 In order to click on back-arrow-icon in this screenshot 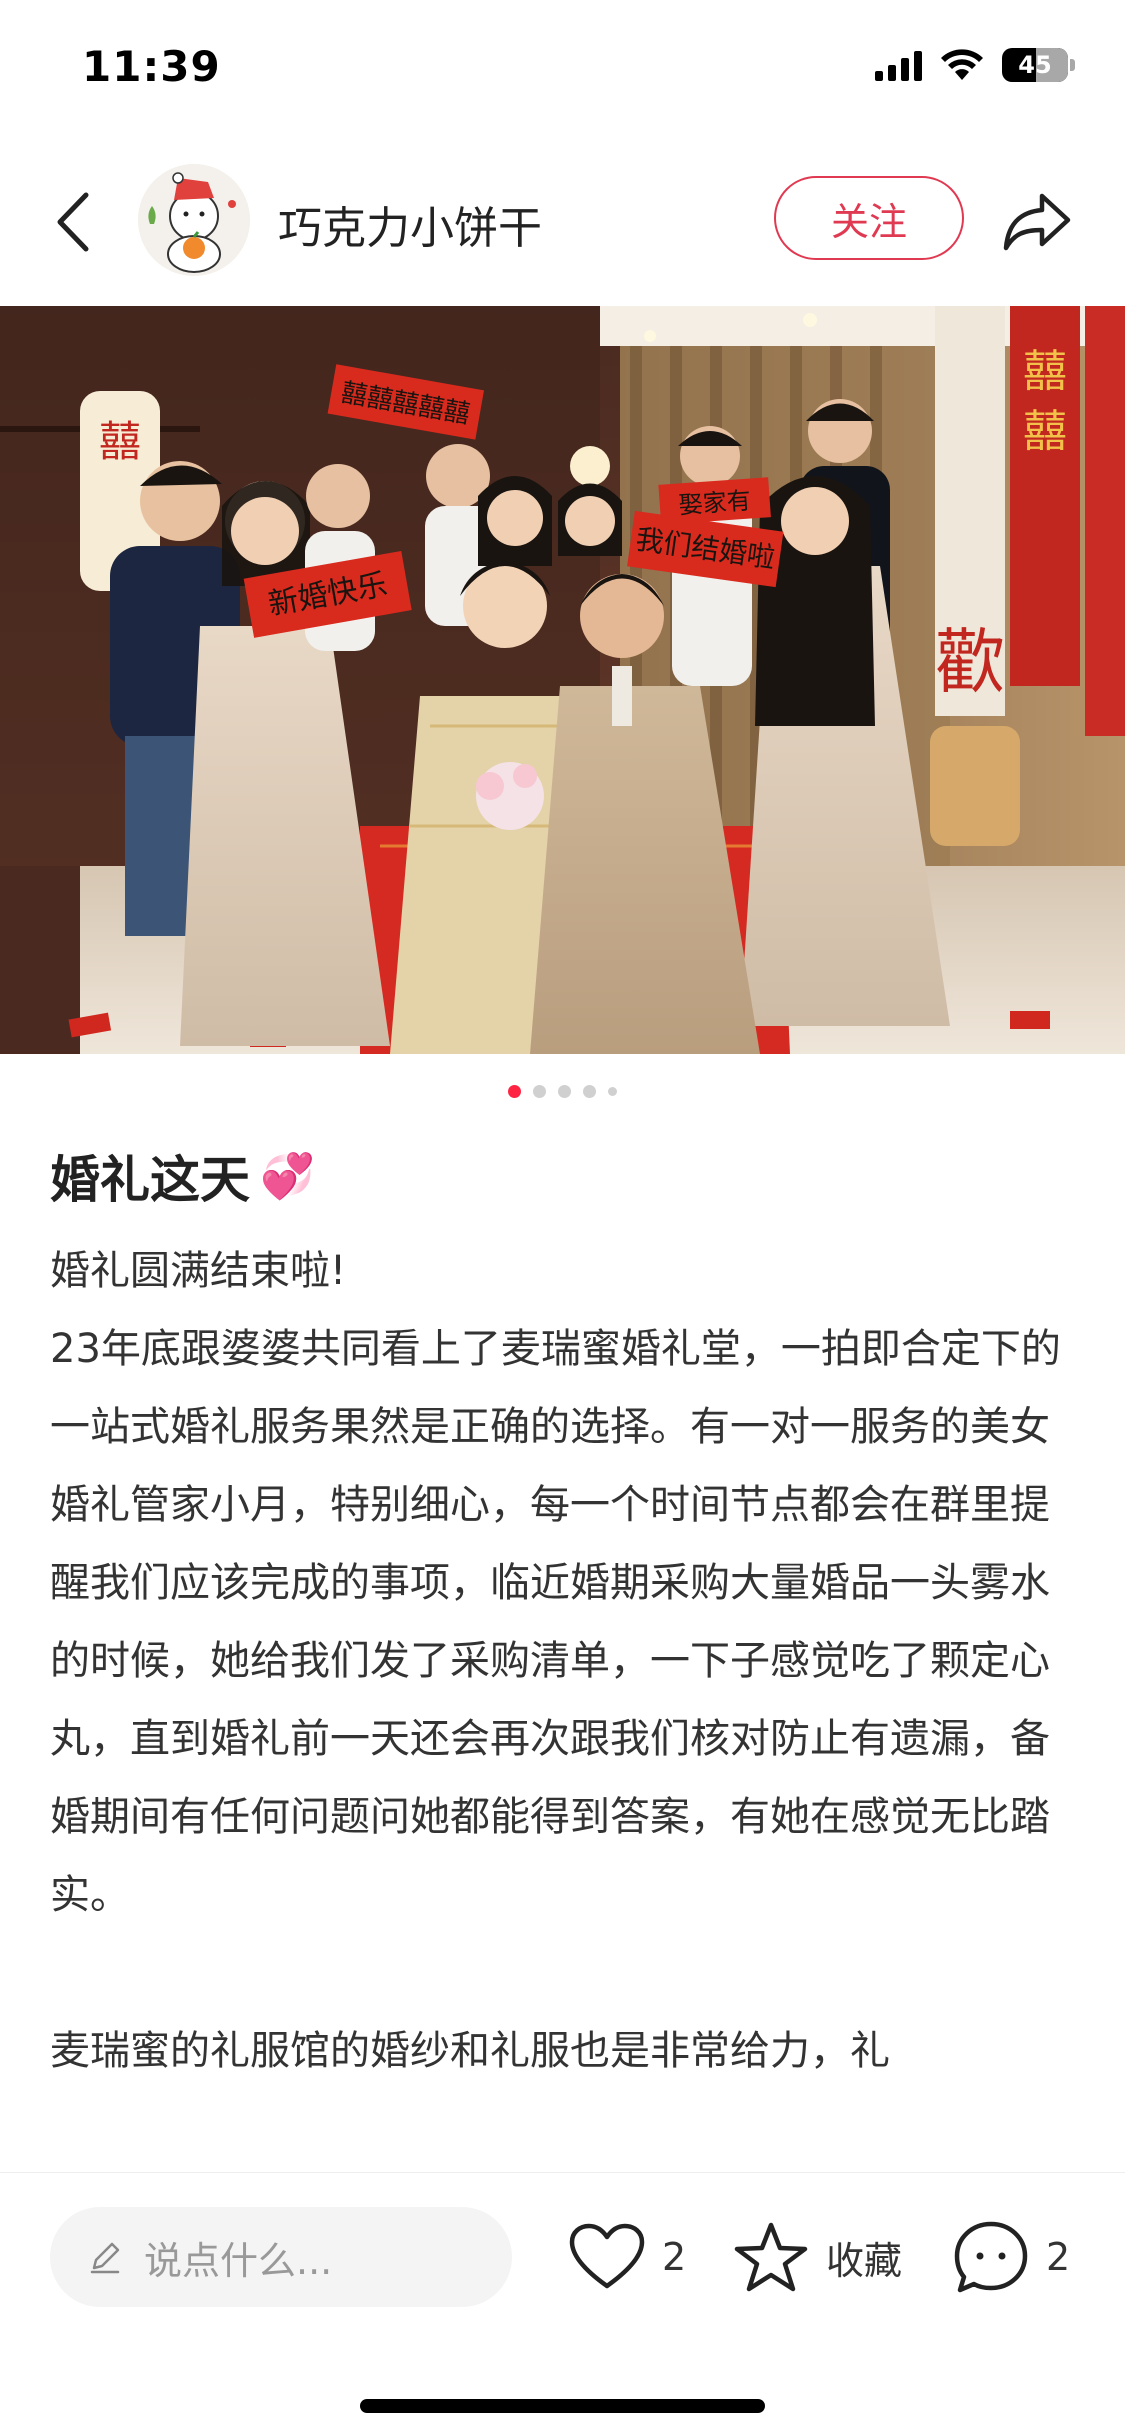, I will do `click(73, 222)`.